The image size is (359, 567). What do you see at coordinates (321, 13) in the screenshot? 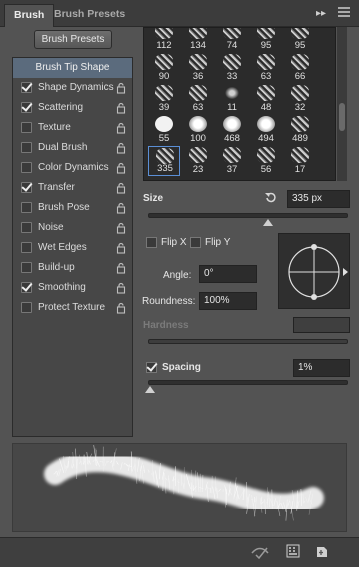
I see `double-chevron-right-icon: ▸▸` at bounding box center [321, 13].